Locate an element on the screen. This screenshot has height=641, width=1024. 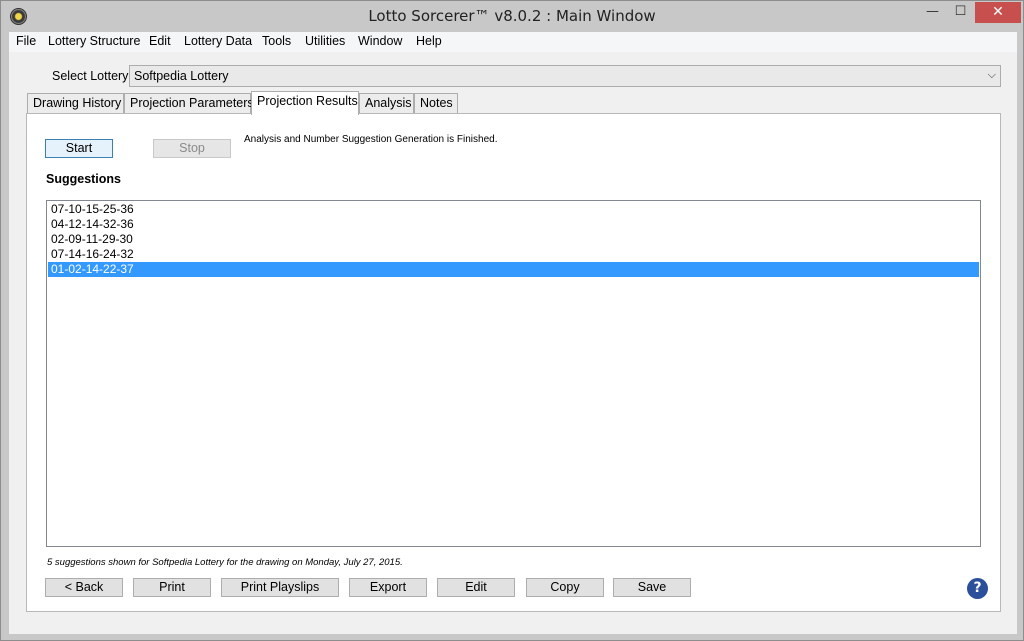
window-title: Lotto Sorcerer™ v8.0.2 : Main Window is located at coordinates (512, 16).